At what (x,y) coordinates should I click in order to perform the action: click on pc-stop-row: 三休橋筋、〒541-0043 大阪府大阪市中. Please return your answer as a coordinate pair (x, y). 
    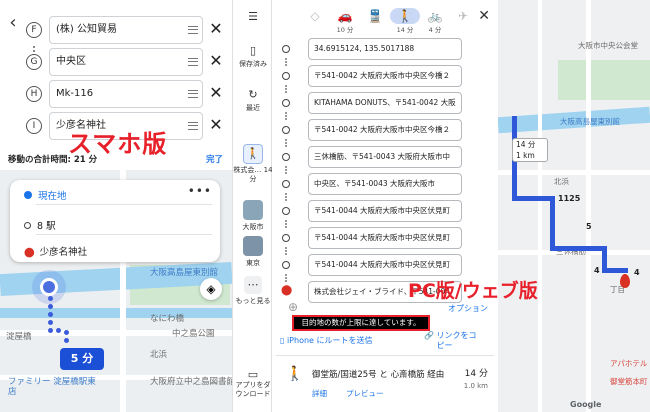
    Looking at the image, I should click on (374, 157).